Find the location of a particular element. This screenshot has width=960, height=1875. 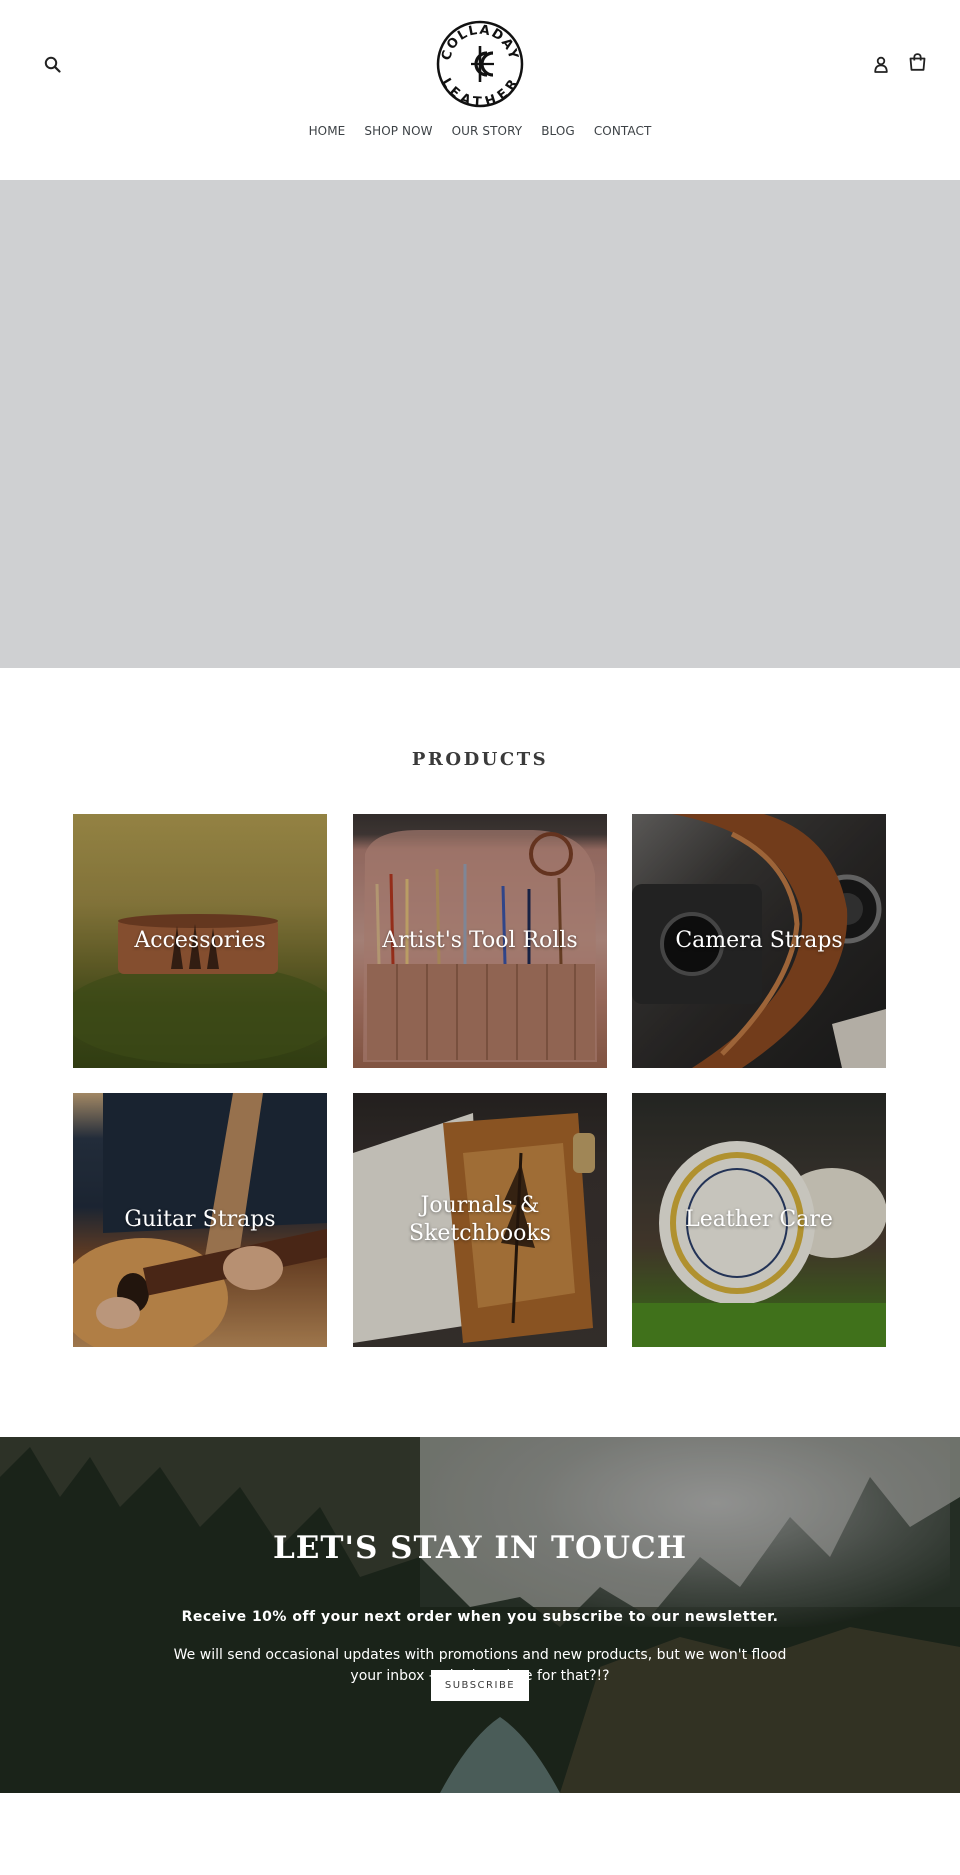

collection-label: Artist's Tool Rolls is located at coordinates (480, 940).